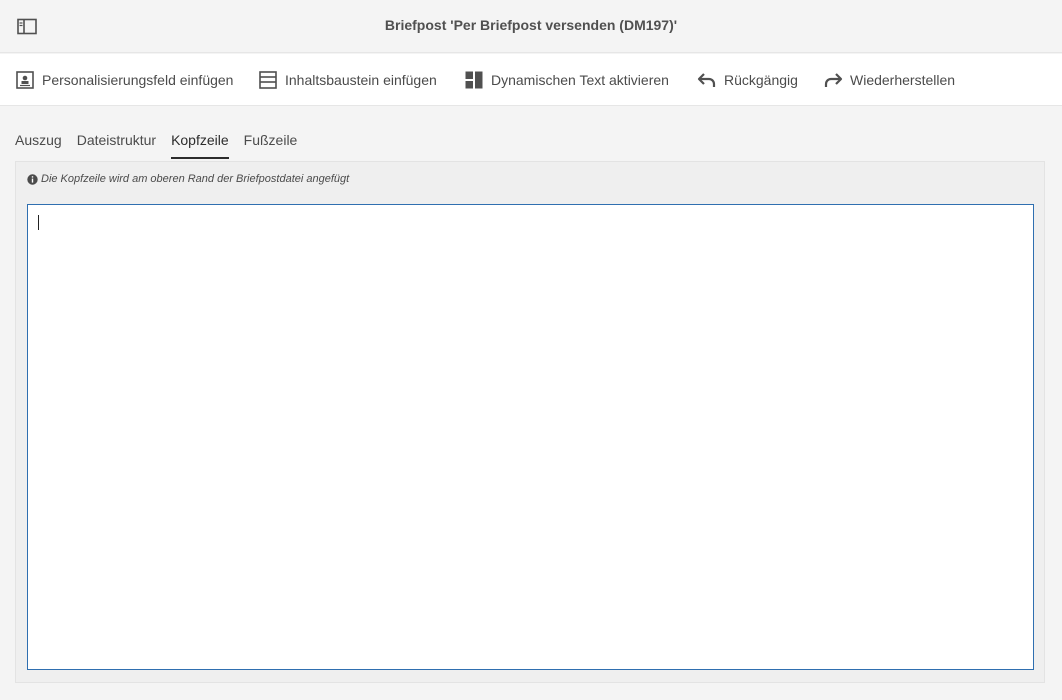  I want to click on redo-button: Wiederherstellen, so click(889, 80).